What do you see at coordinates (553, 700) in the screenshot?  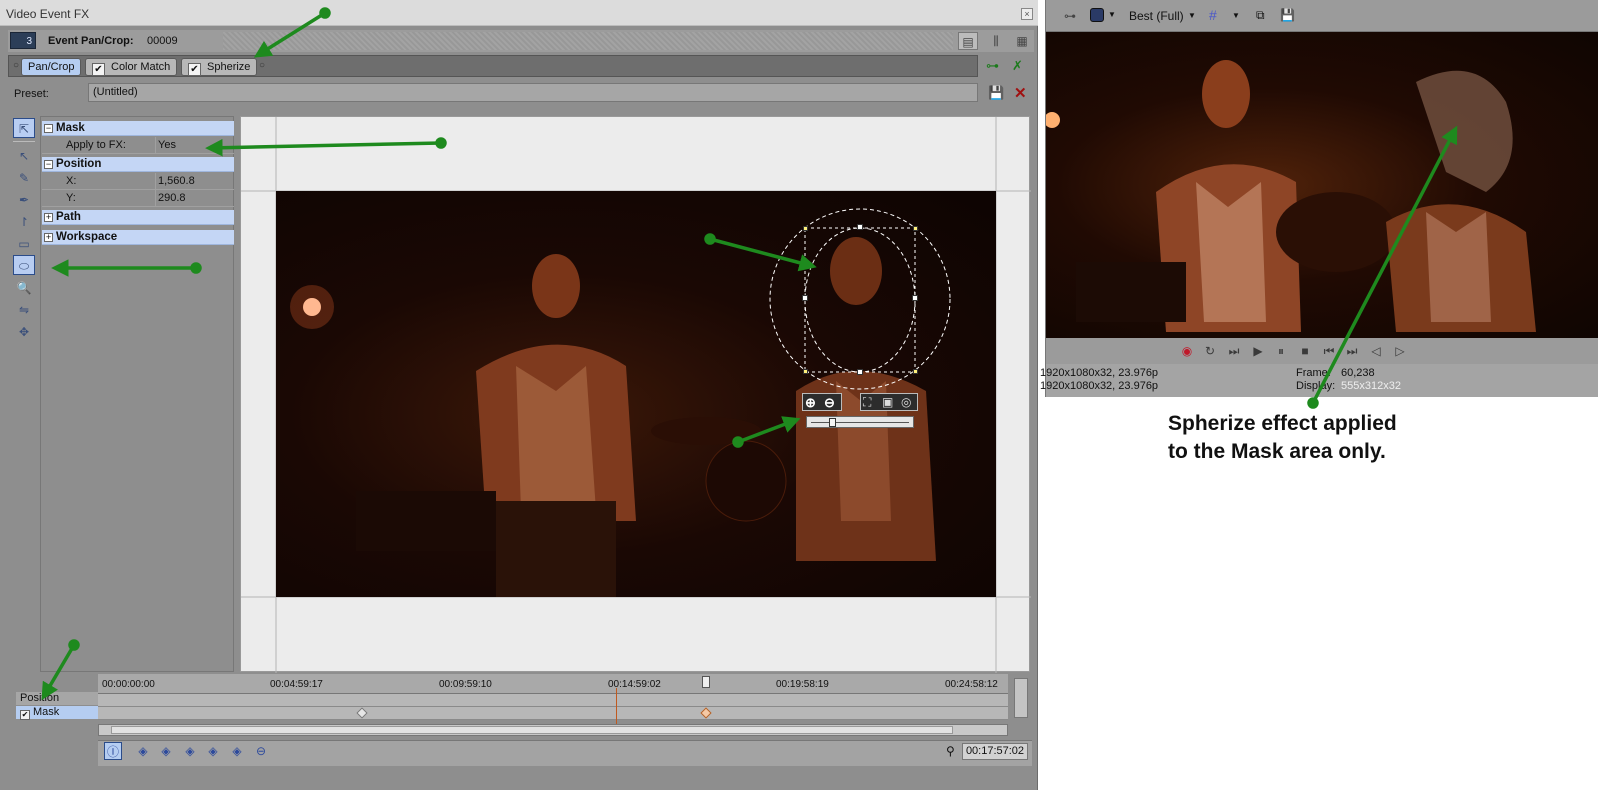 I see `position-lane` at bounding box center [553, 700].